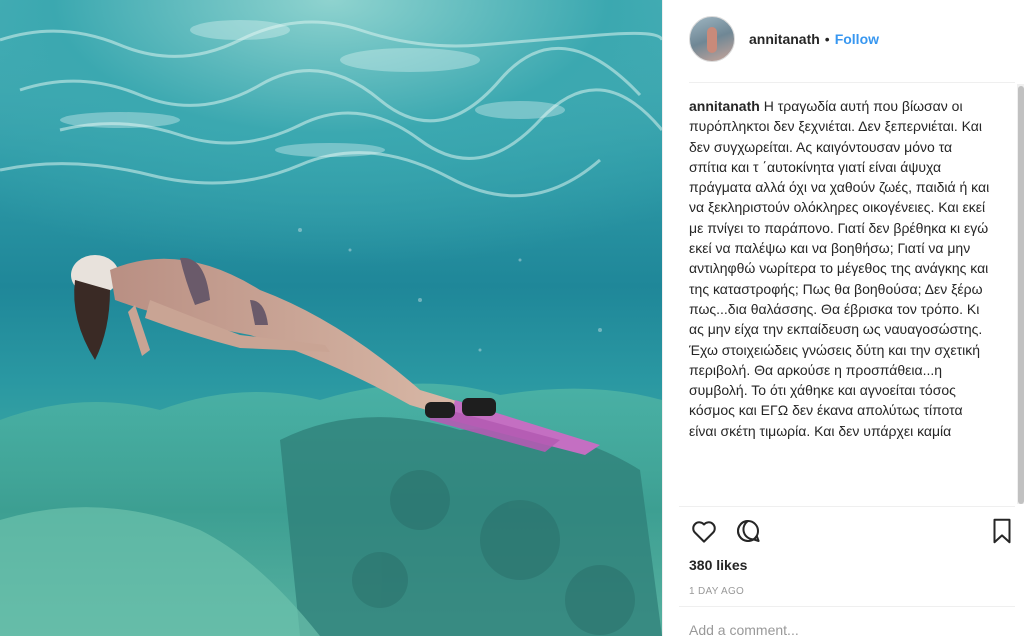 The width and height of the screenshot is (1024, 640). Describe the element at coordinates (716, 591) in the screenshot. I see `post-timestamp: 1 DAY AGO` at that location.